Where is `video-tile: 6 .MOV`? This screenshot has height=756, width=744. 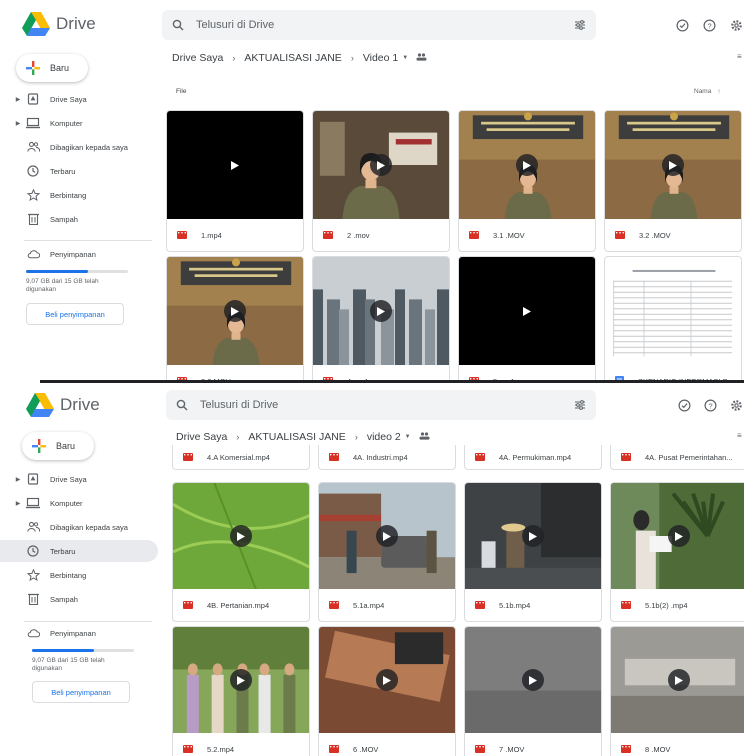 video-tile: 6 .MOV is located at coordinates (387, 691).